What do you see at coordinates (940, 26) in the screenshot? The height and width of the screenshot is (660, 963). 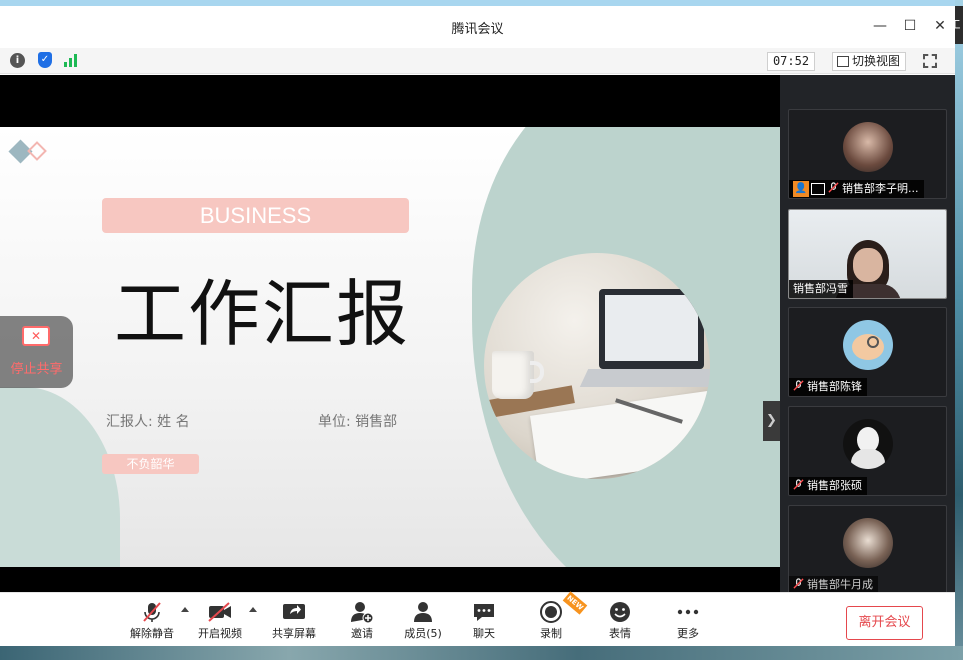 I see `close-icon: ✕` at bounding box center [940, 26].